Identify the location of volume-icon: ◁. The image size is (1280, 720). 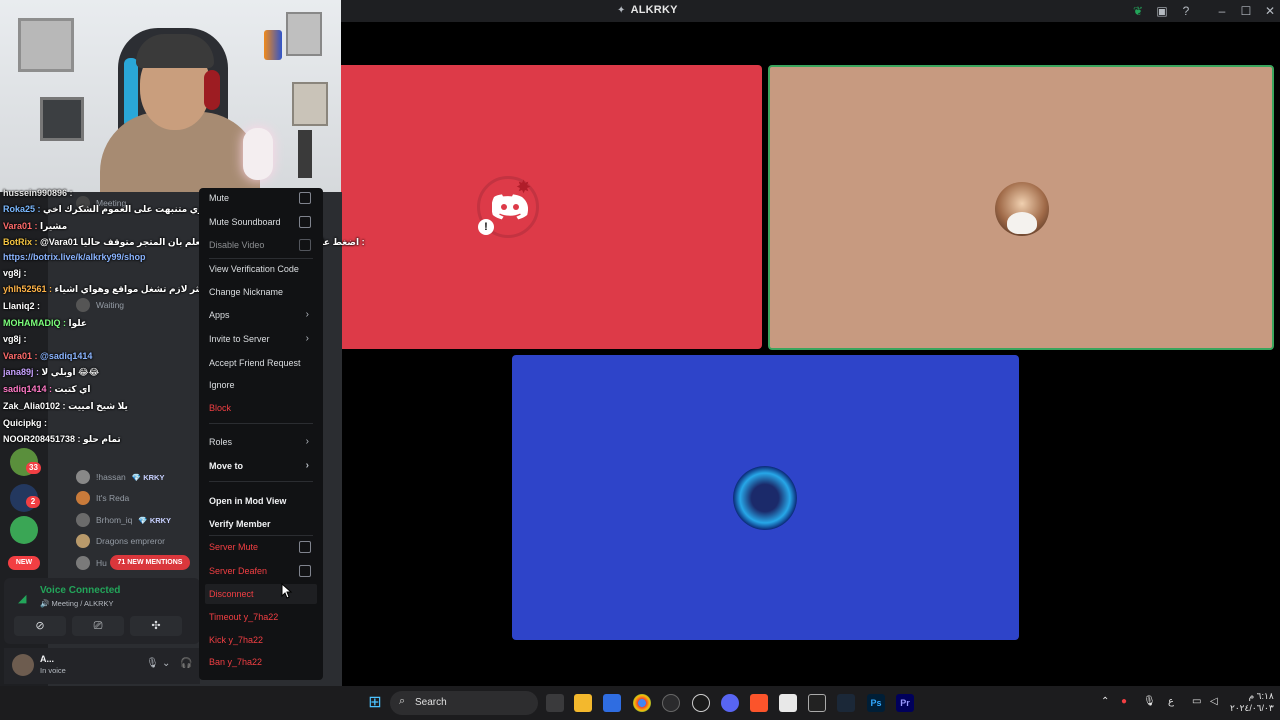
(1214, 701).